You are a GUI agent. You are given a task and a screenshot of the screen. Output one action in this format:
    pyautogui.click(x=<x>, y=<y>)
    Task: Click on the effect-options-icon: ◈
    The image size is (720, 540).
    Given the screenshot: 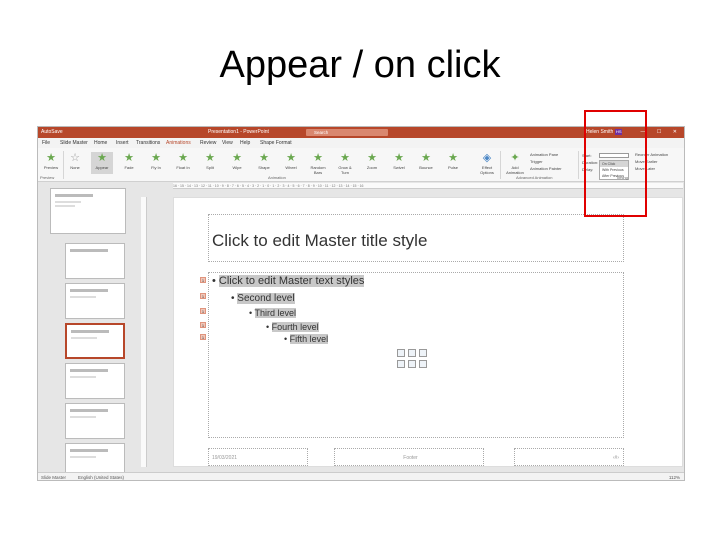 What is the action you would take?
    pyautogui.click(x=487, y=158)
    